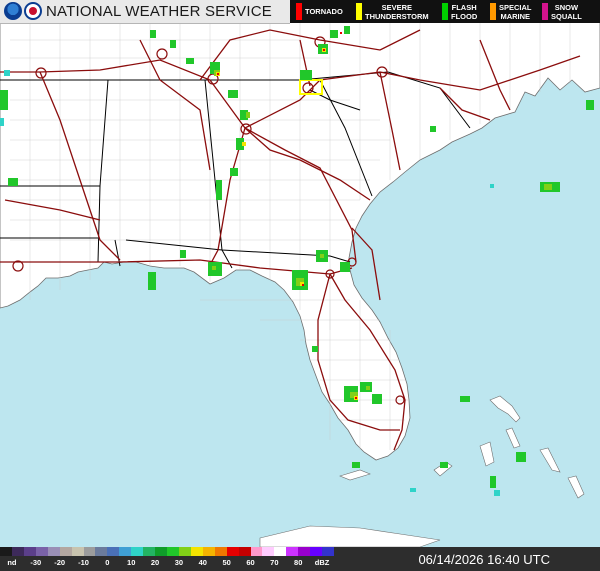  I want to click on legend-flash-flood: FLASH FLOOD, so click(465, 11).